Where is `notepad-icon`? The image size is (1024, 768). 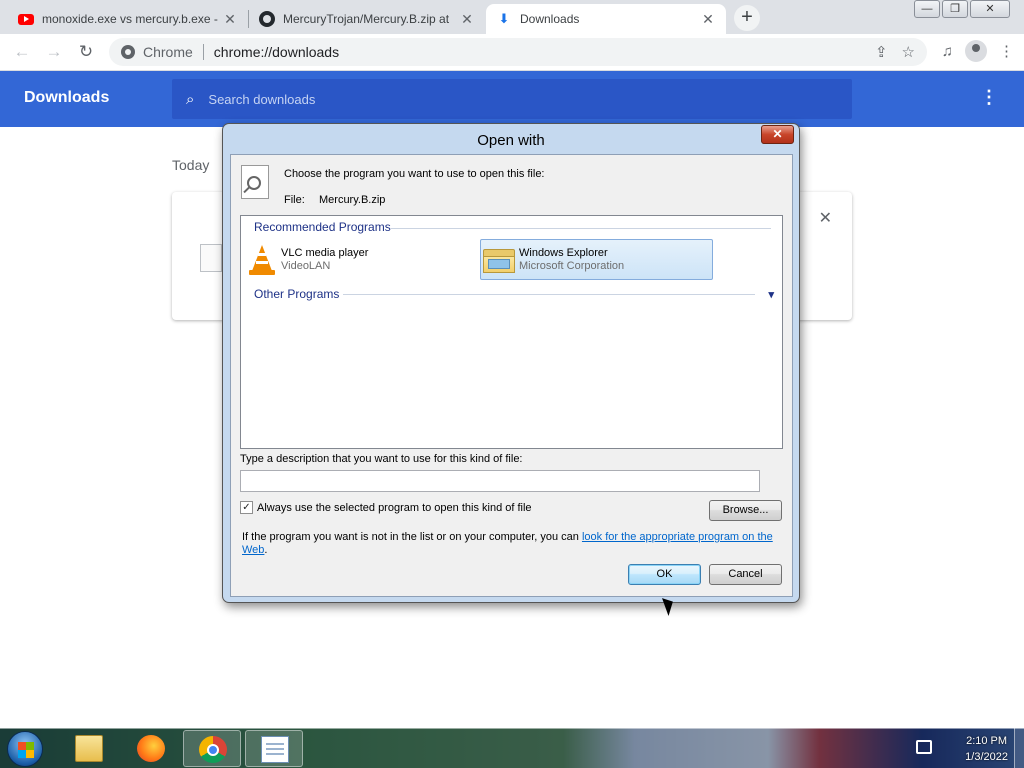 notepad-icon is located at coordinates (275, 749).